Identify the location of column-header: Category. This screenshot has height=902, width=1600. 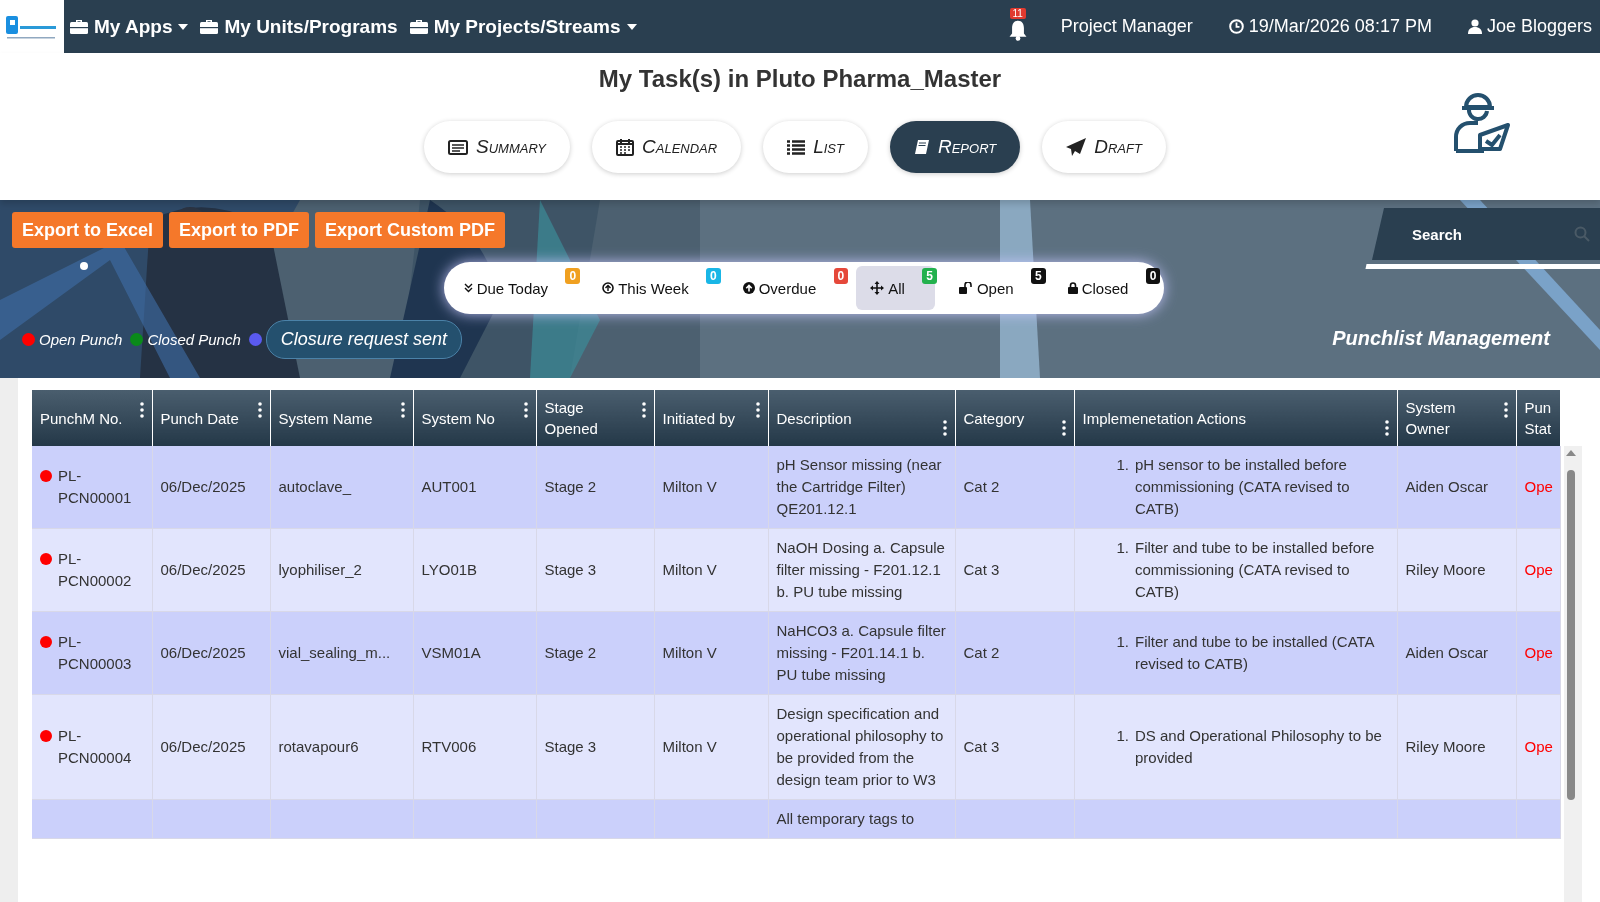
(1014, 418).